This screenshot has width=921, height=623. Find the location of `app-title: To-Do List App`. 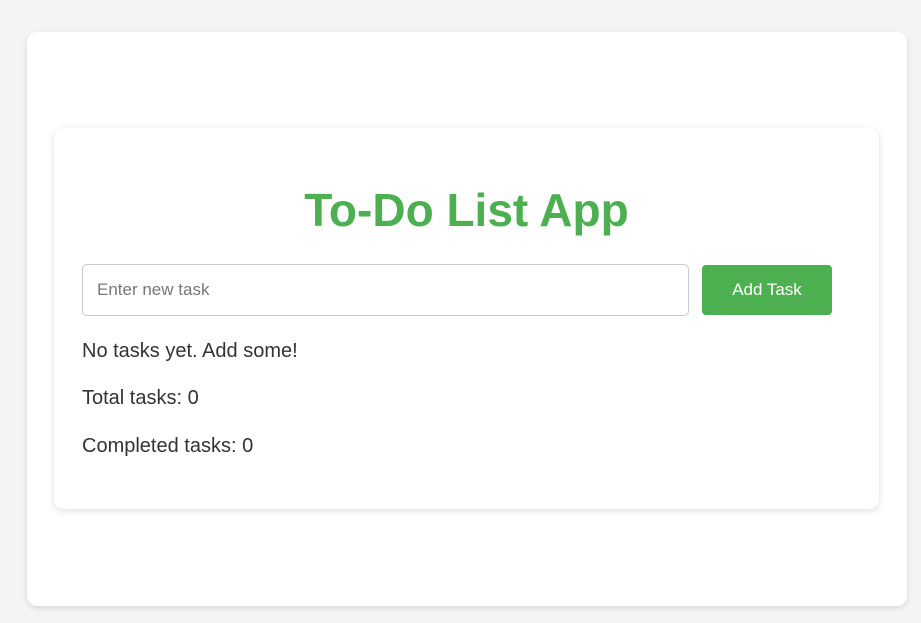

app-title: To-Do List App is located at coordinates (466, 210).